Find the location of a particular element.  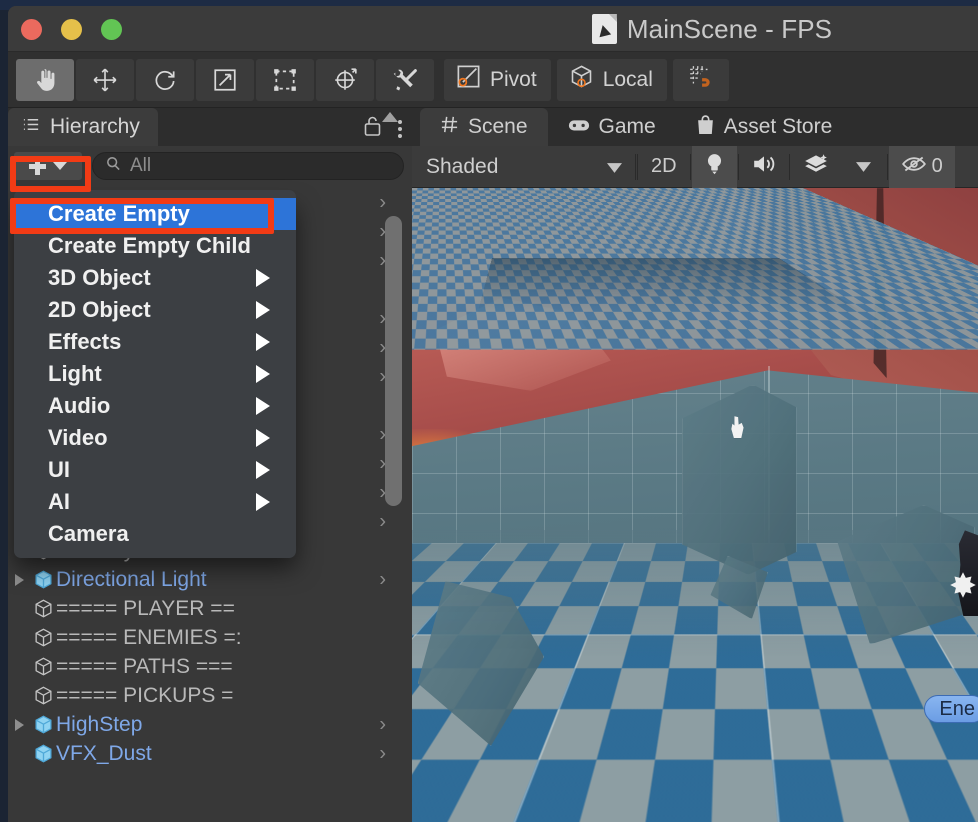

tab-game: Game is located at coordinates (612, 127).